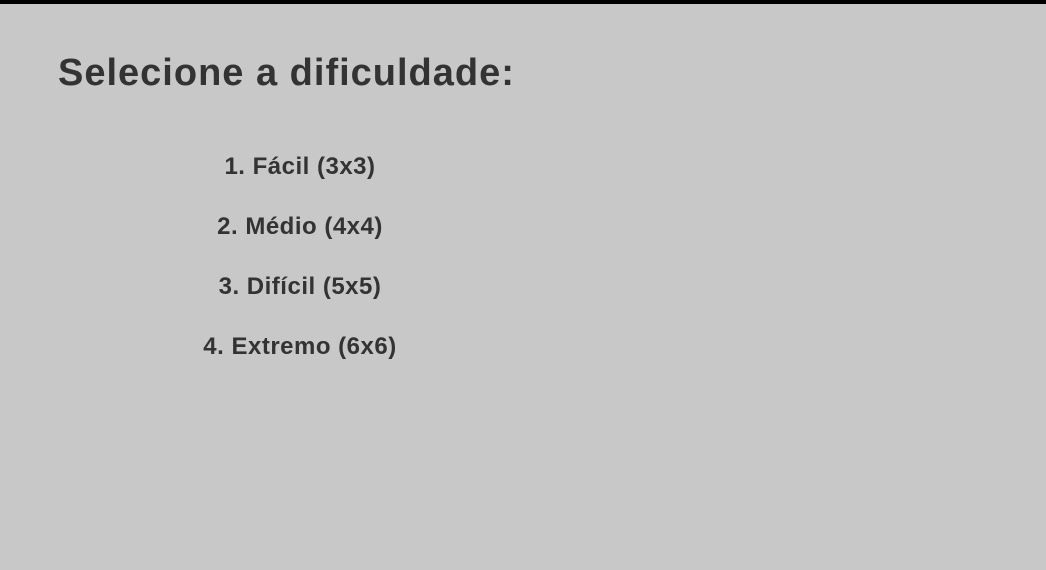  Describe the element at coordinates (300, 356) in the screenshot. I see `difficulty-option-extreme: 4. Extremo (6x6)` at that location.